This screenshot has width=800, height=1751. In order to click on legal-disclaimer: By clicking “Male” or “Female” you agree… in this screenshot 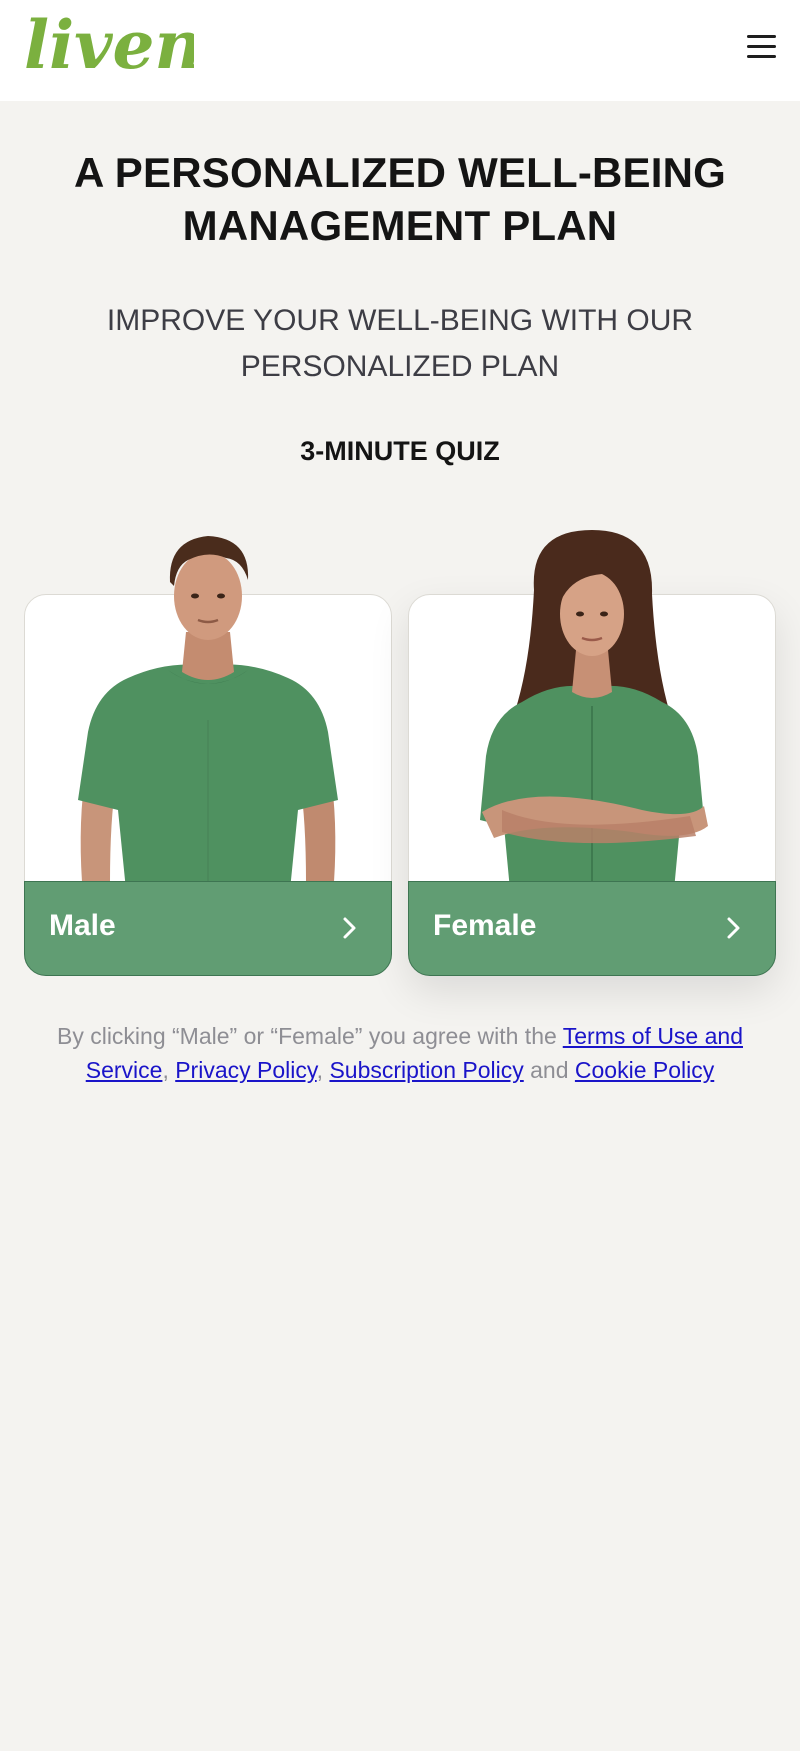, I will do `click(400, 1053)`.